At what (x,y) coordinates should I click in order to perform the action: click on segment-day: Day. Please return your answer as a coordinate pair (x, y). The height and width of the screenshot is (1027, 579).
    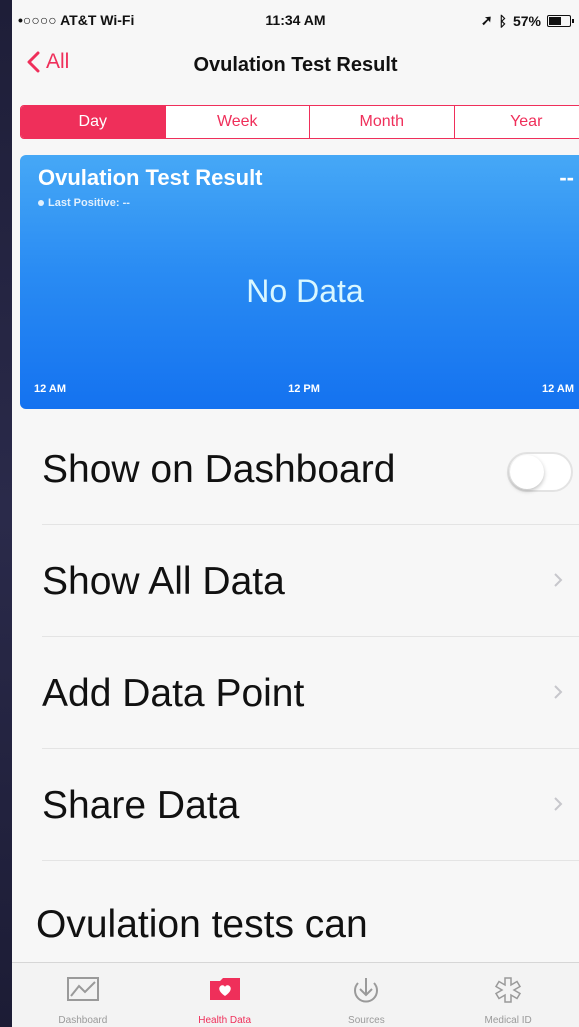
    Looking at the image, I should click on (93, 122).